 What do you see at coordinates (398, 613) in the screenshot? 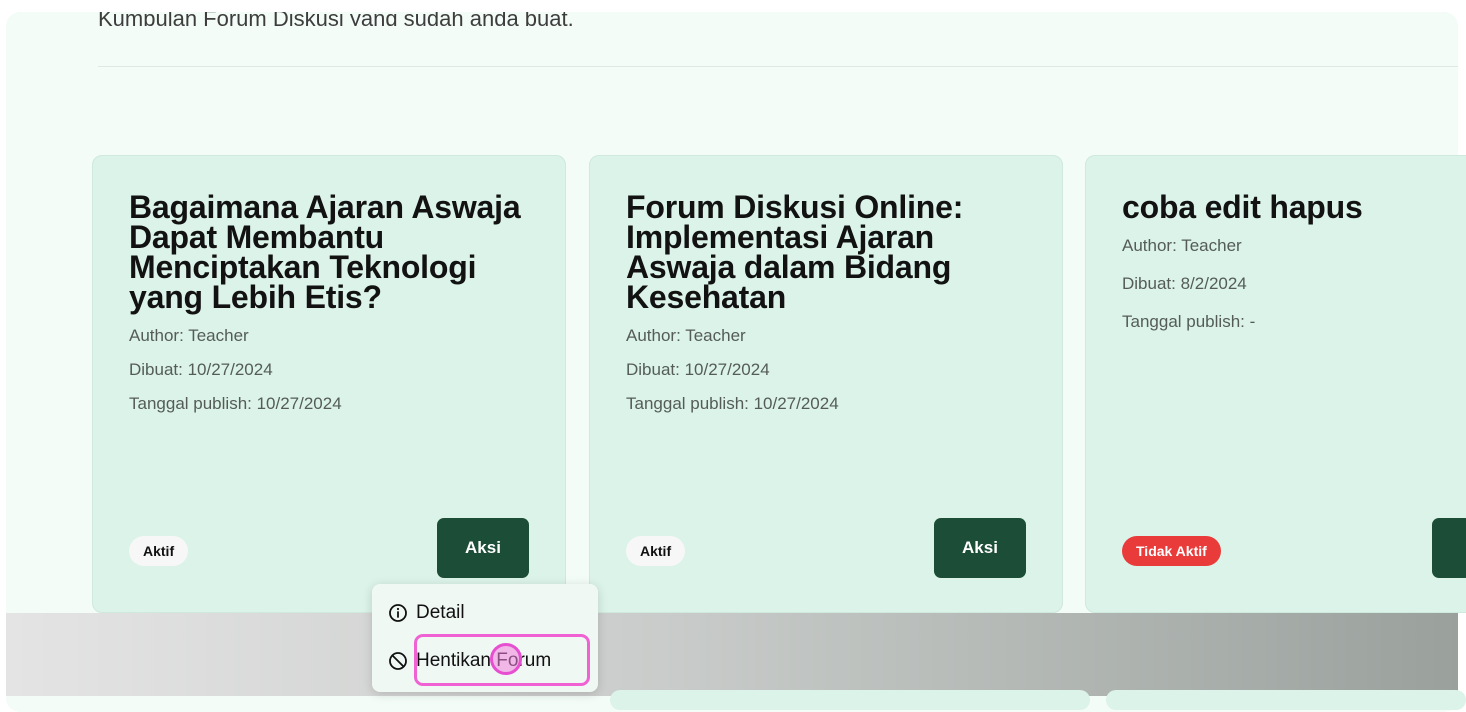
I see `info-icon` at bounding box center [398, 613].